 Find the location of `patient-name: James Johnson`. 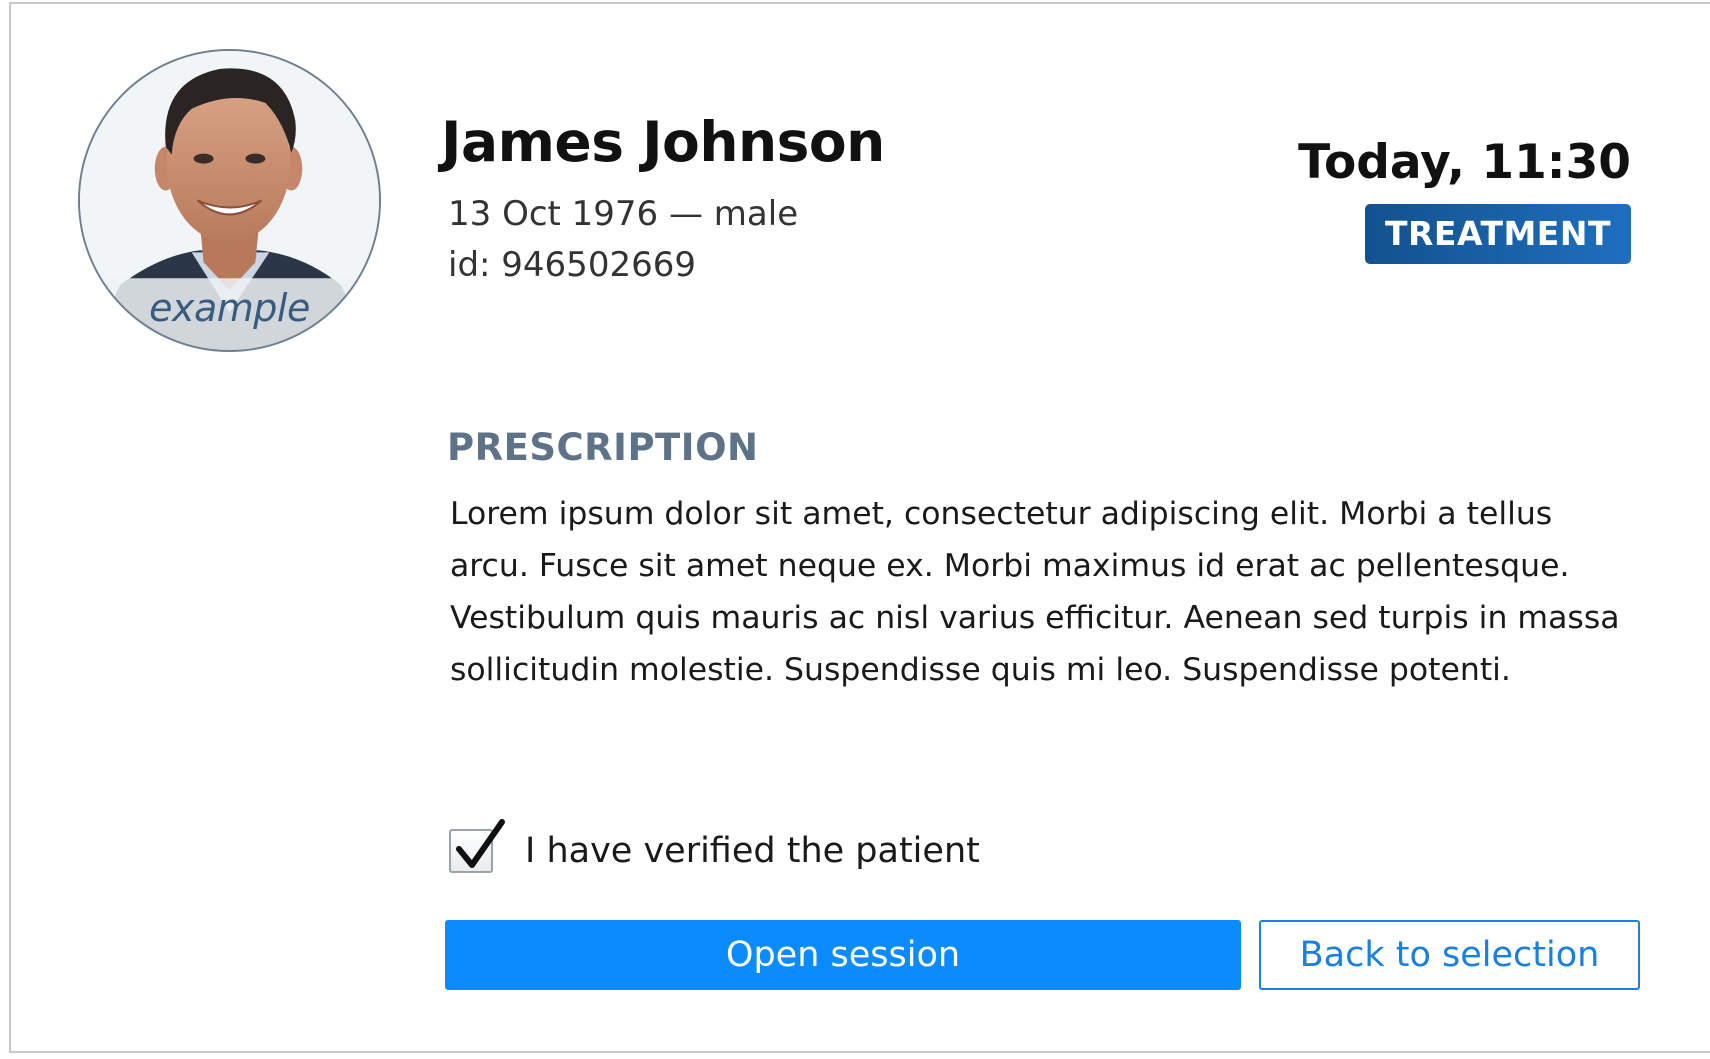

patient-name: James Johnson is located at coordinates (663, 142).